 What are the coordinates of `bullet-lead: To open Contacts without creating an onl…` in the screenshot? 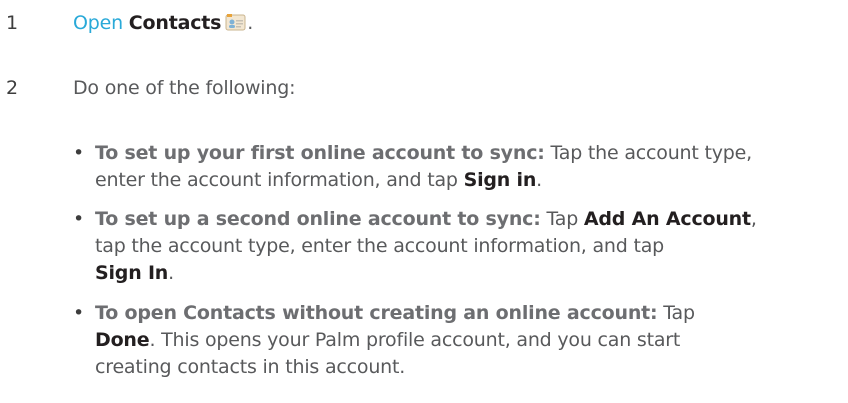 It's located at (376, 313).